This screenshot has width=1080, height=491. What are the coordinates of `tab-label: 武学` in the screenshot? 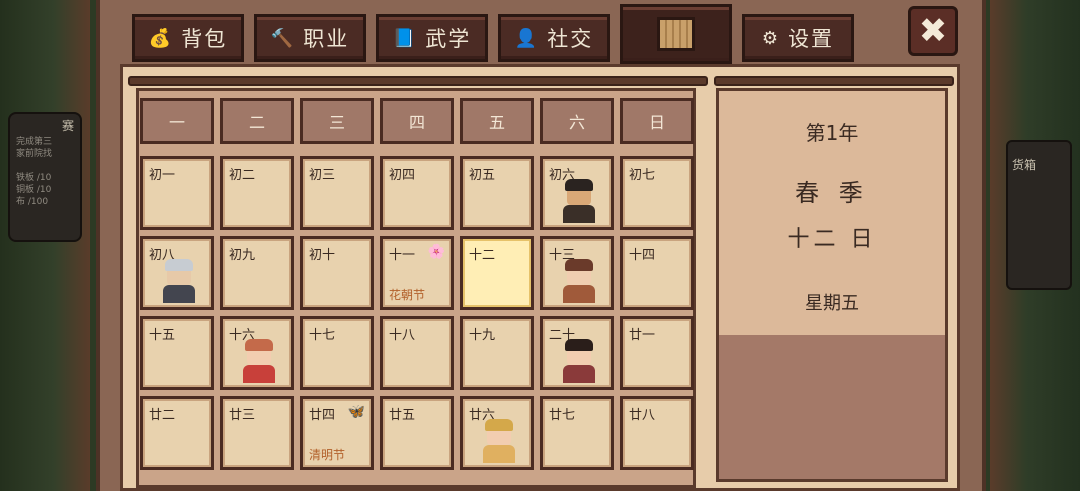 It's located at (448, 39).